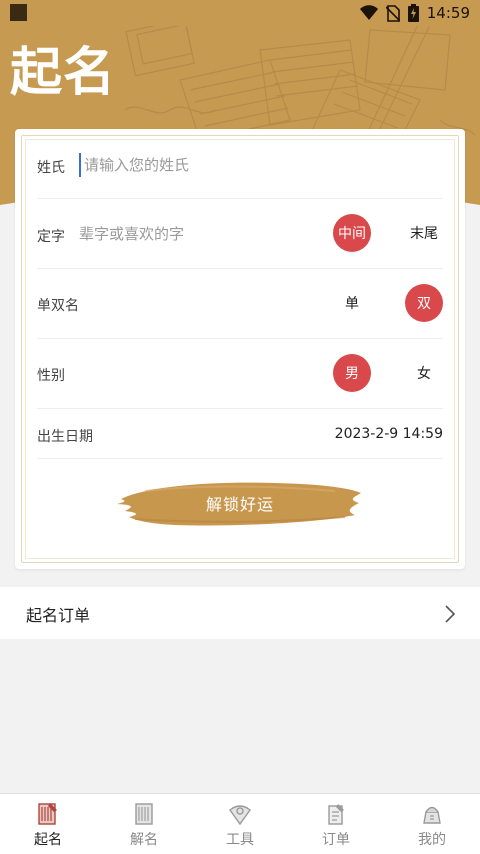 Image resolution: width=480 pixels, height=854 pixels. What do you see at coordinates (424, 373) in the screenshot?
I see `gender-female-option: 女` at bounding box center [424, 373].